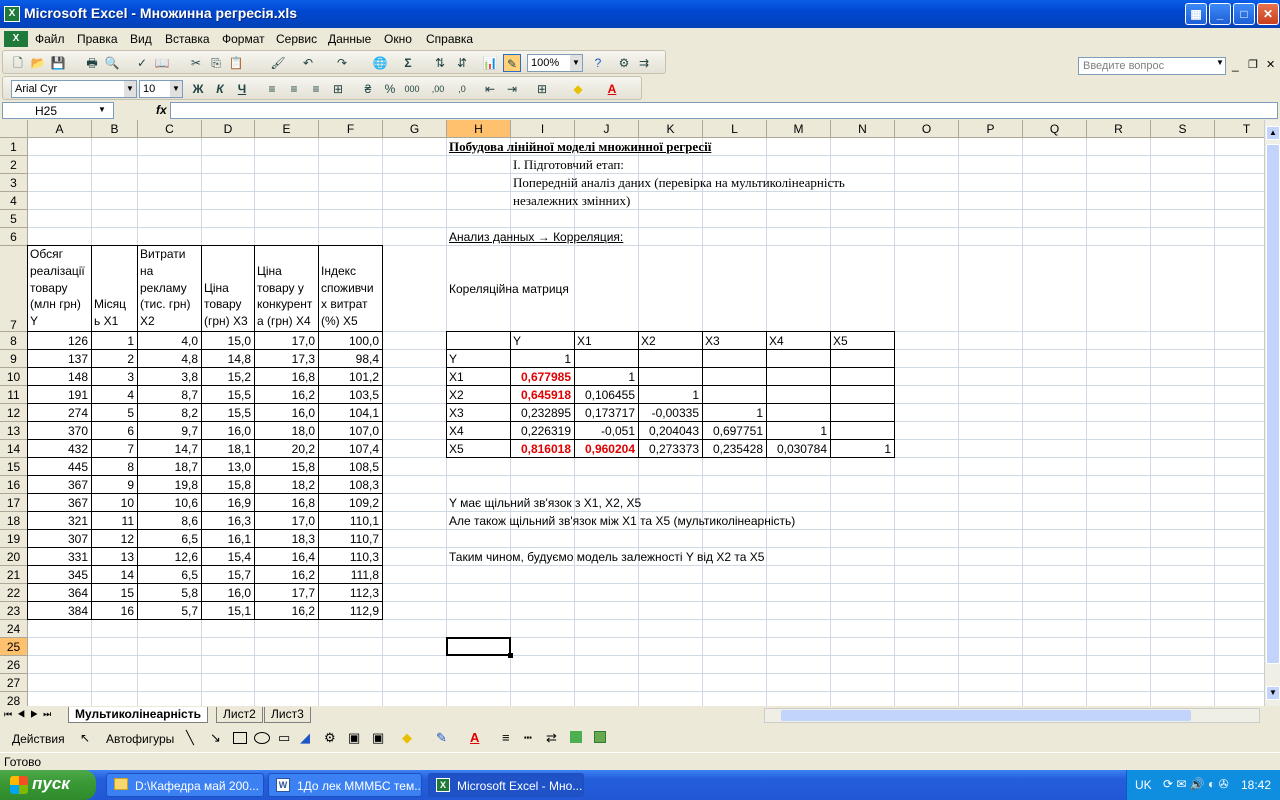  Describe the element at coordinates (441, 738) in the screenshot. I see `line-color-icon: ✎` at that location.